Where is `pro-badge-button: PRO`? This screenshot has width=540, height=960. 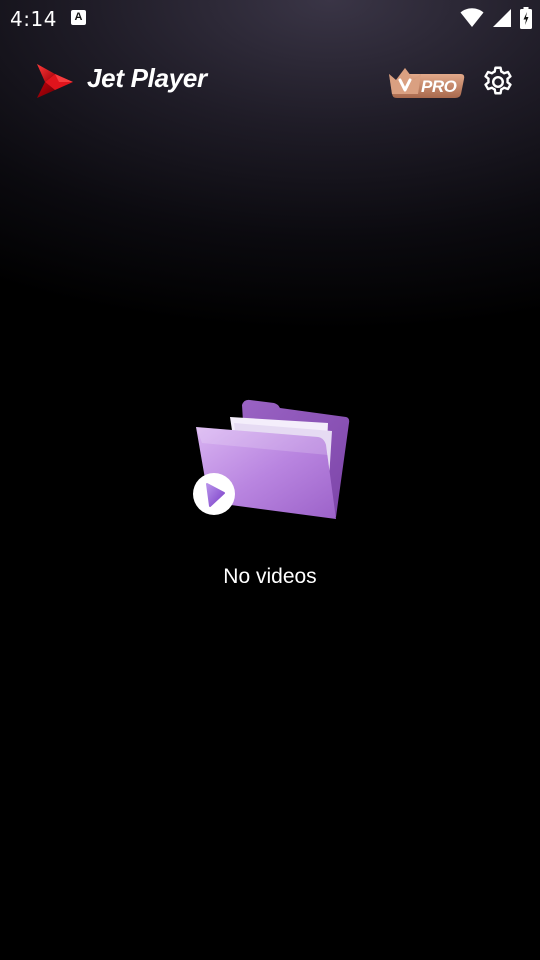 pro-badge-button: PRO is located at coordinates (426, 82).